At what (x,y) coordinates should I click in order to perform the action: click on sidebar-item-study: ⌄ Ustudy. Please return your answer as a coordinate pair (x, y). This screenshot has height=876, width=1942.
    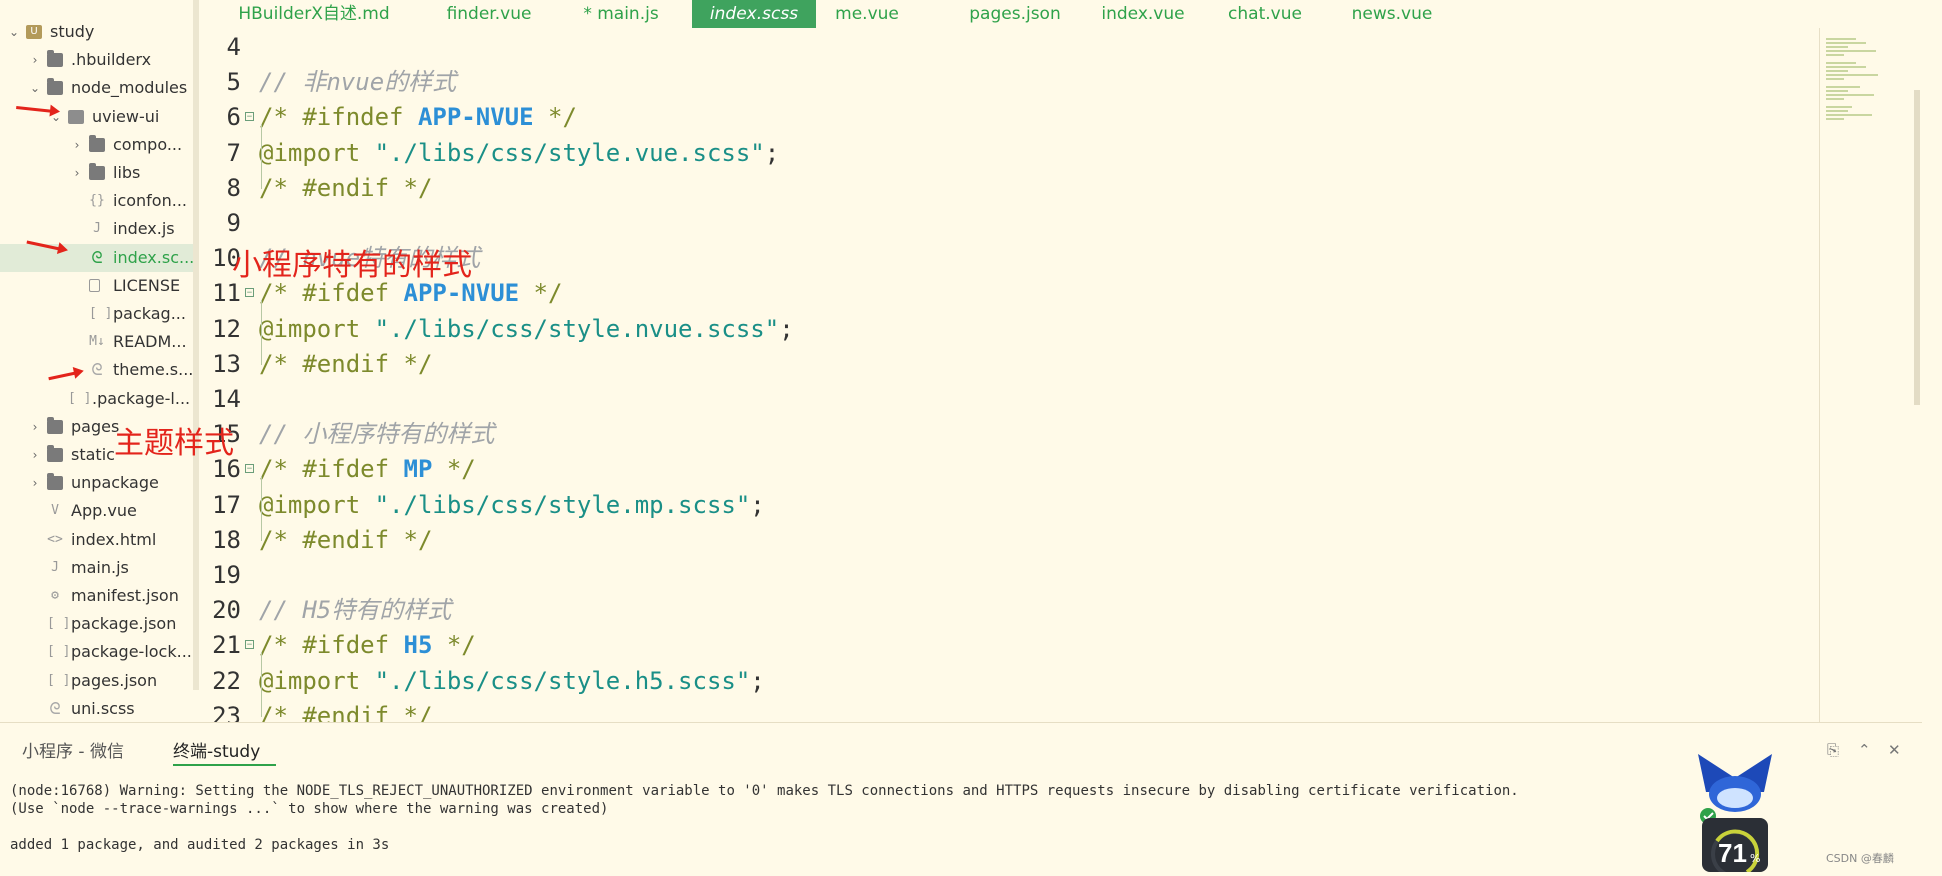
    Looking at the image, I should click on (96, 32).